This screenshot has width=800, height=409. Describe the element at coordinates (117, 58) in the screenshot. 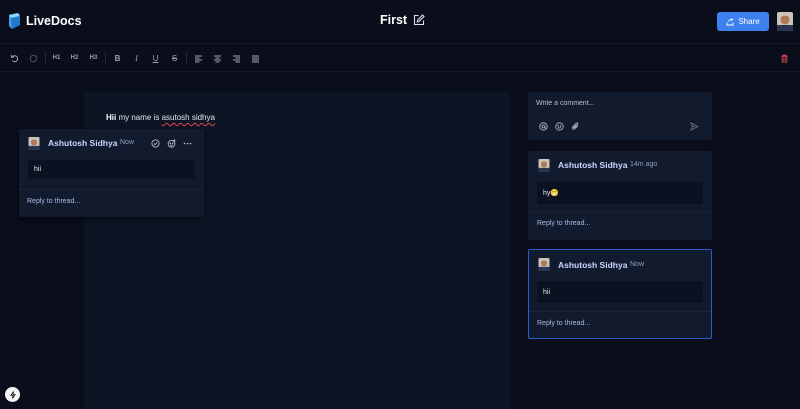

I see `bold-button: B` at that location.